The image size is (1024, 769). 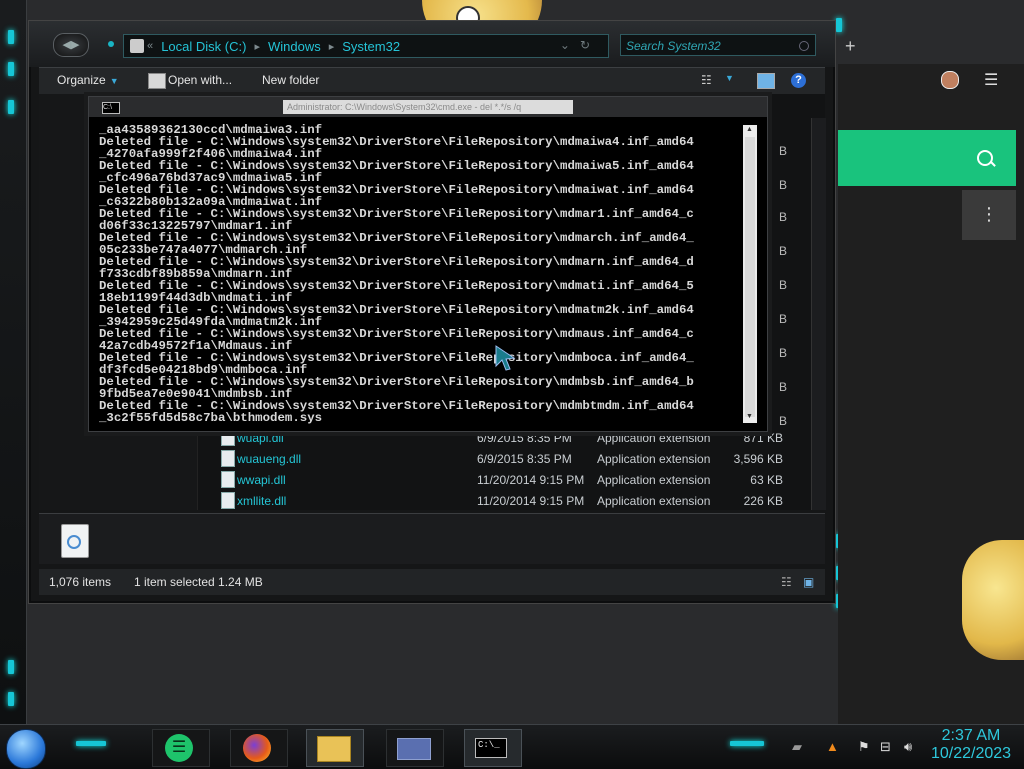 I want to click on notes-app-icon: ☰, so click(x=179, y=748).